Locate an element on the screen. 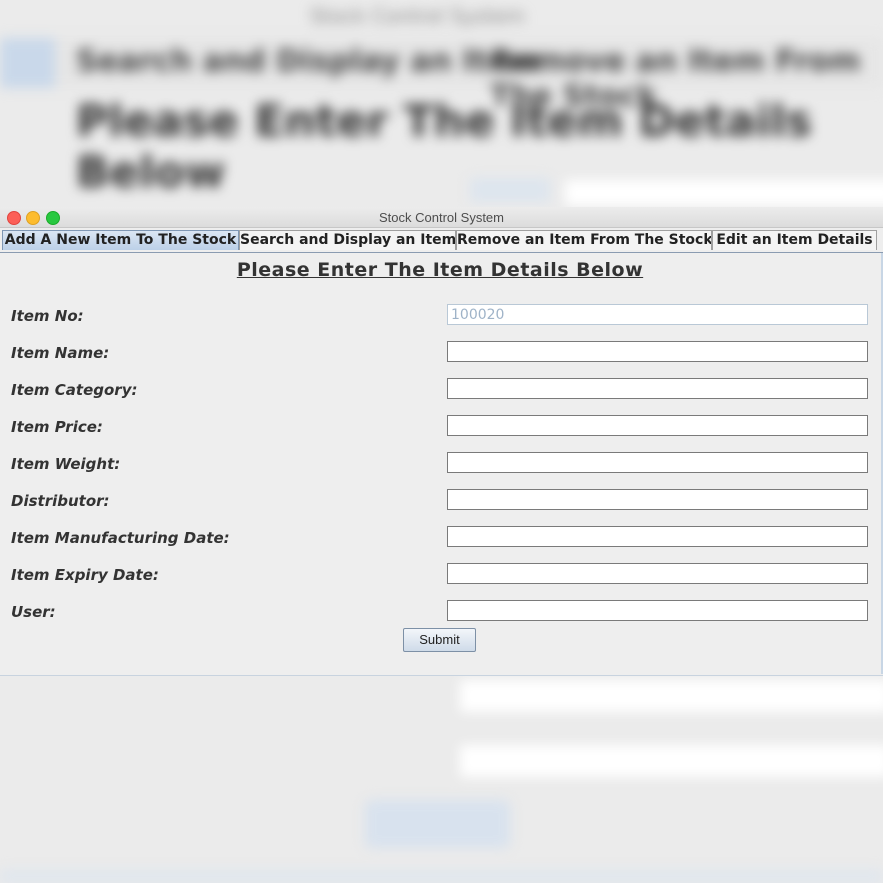 The height and width of the screenshot is (883, 883). user-field is located at coordinates (657, 610).